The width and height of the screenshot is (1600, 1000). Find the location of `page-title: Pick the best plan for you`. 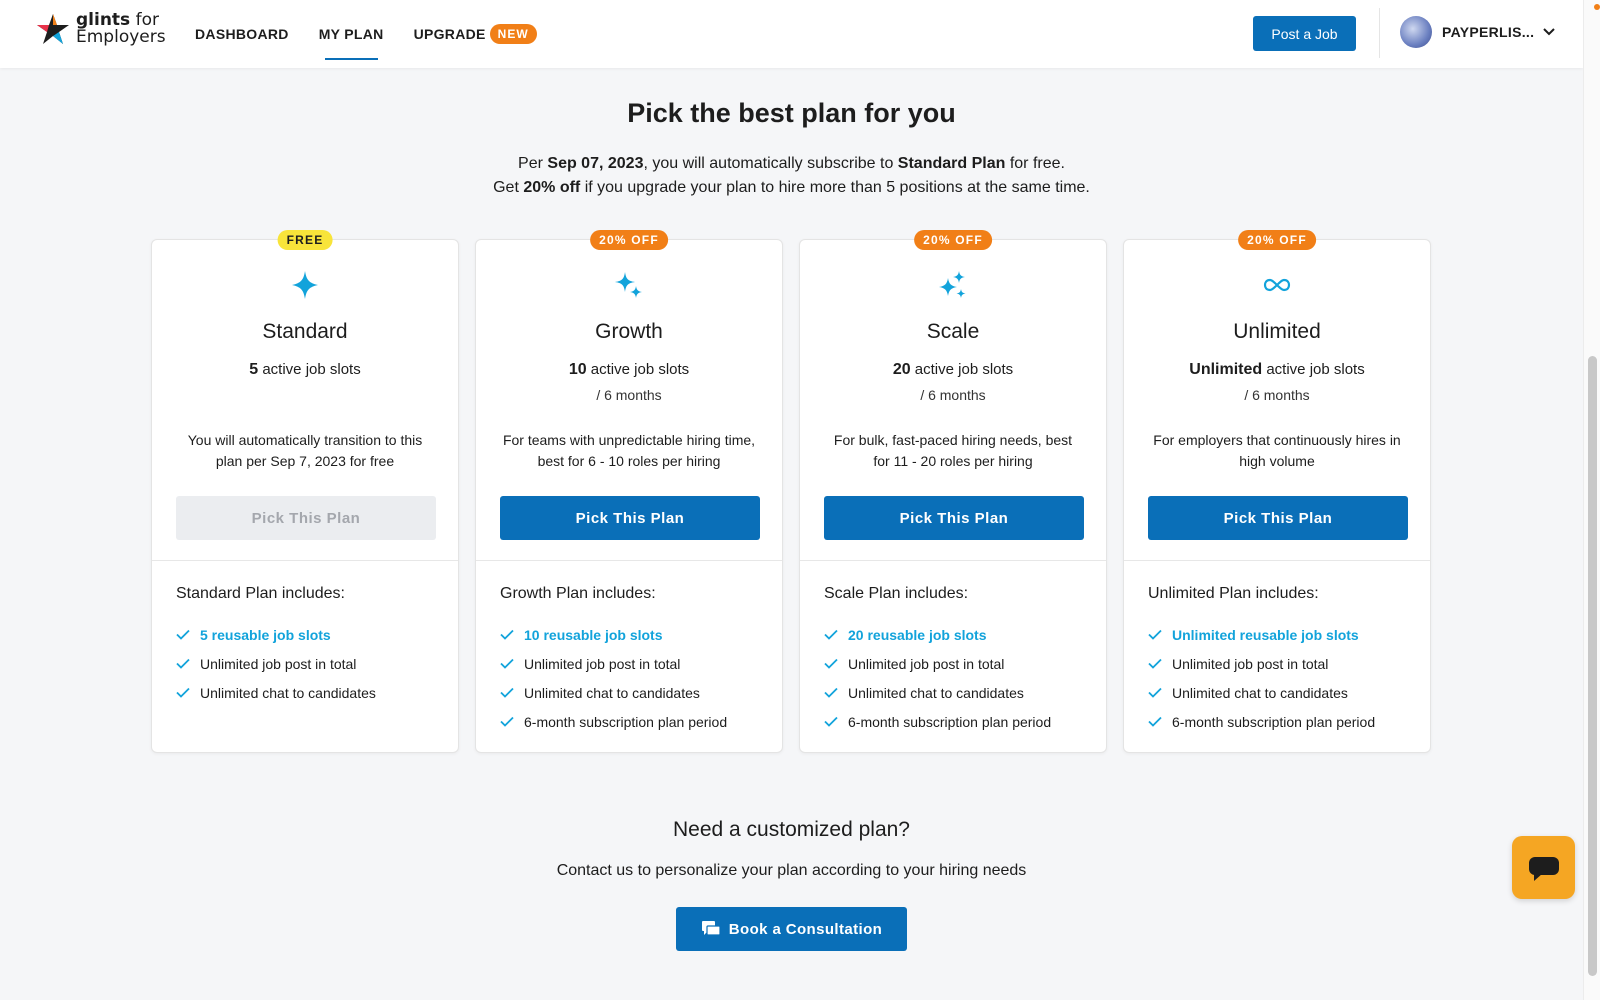

page-title: Pick the best plan for you is located at coordinates (791, 113).